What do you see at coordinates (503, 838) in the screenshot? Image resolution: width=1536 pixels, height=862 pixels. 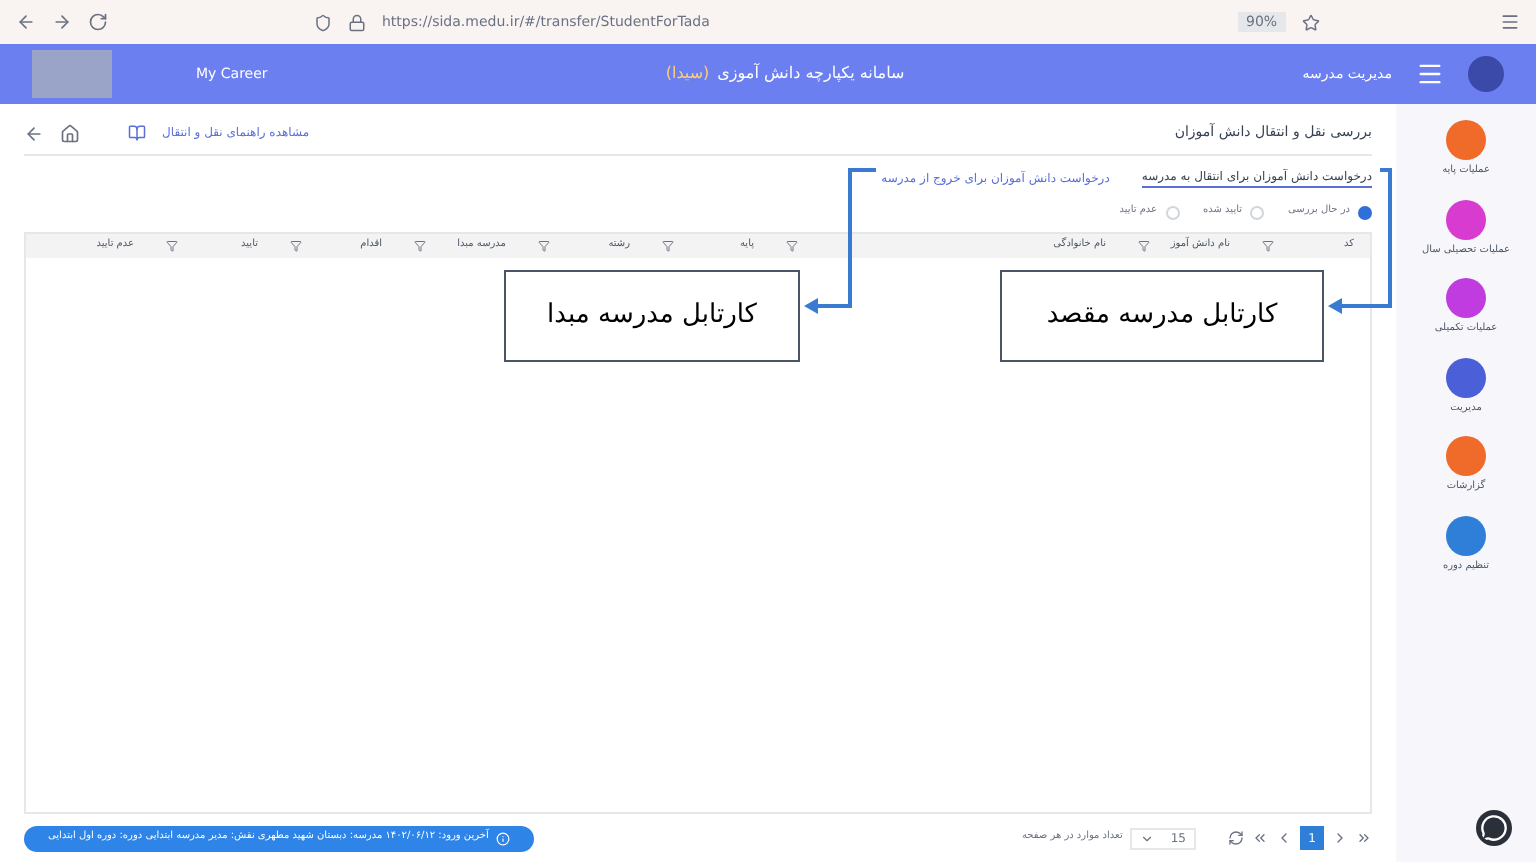 I see `info-icon` at bounding box center [503, 838].